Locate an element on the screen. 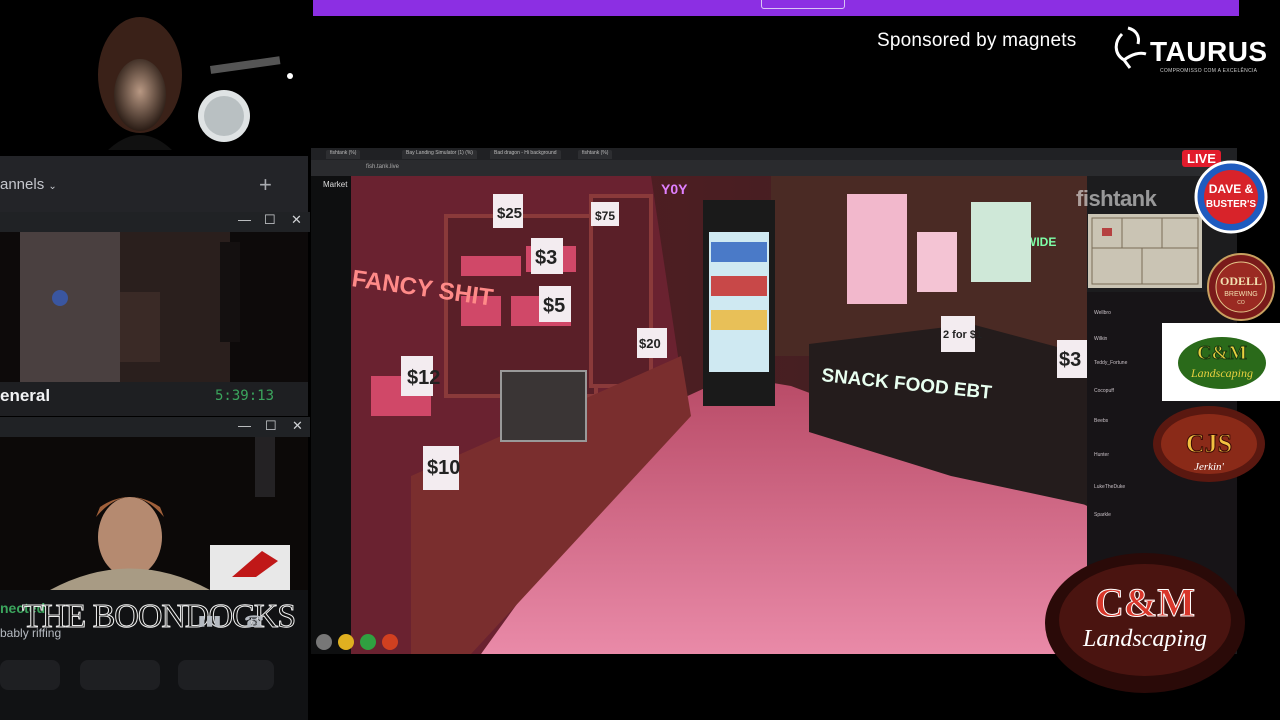  camera-button is located at coordinates (30, 675).